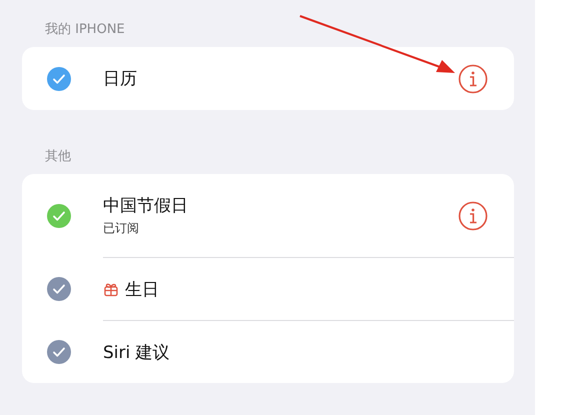 The height and width of the screenshot is (415, 583). I want to click on calendar-name: 生日, so click(142, 289).